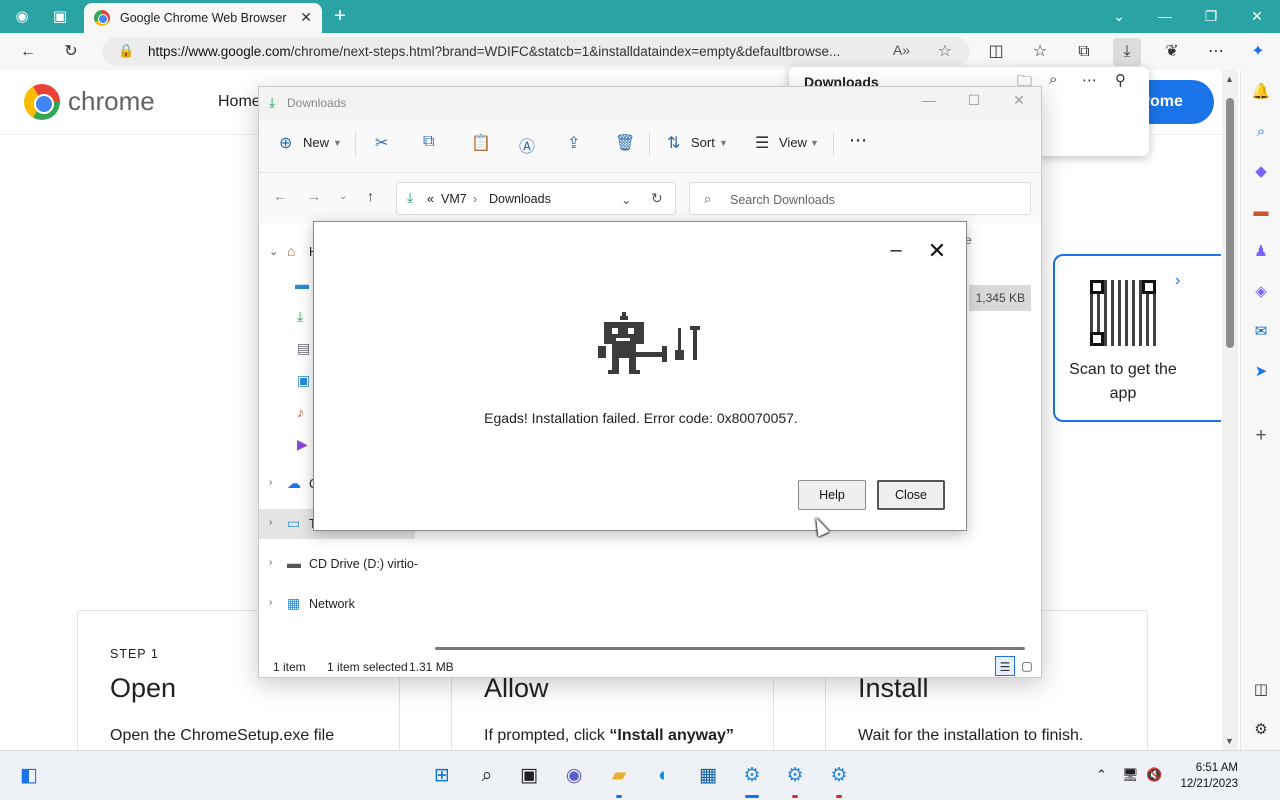 Image resolution: width=1280 pixels, height=800 pixels. What do you see at coordinates (317, 103) in the screenshot?
I see `explorer-title: Downloads` at bounding box center [317, 103].